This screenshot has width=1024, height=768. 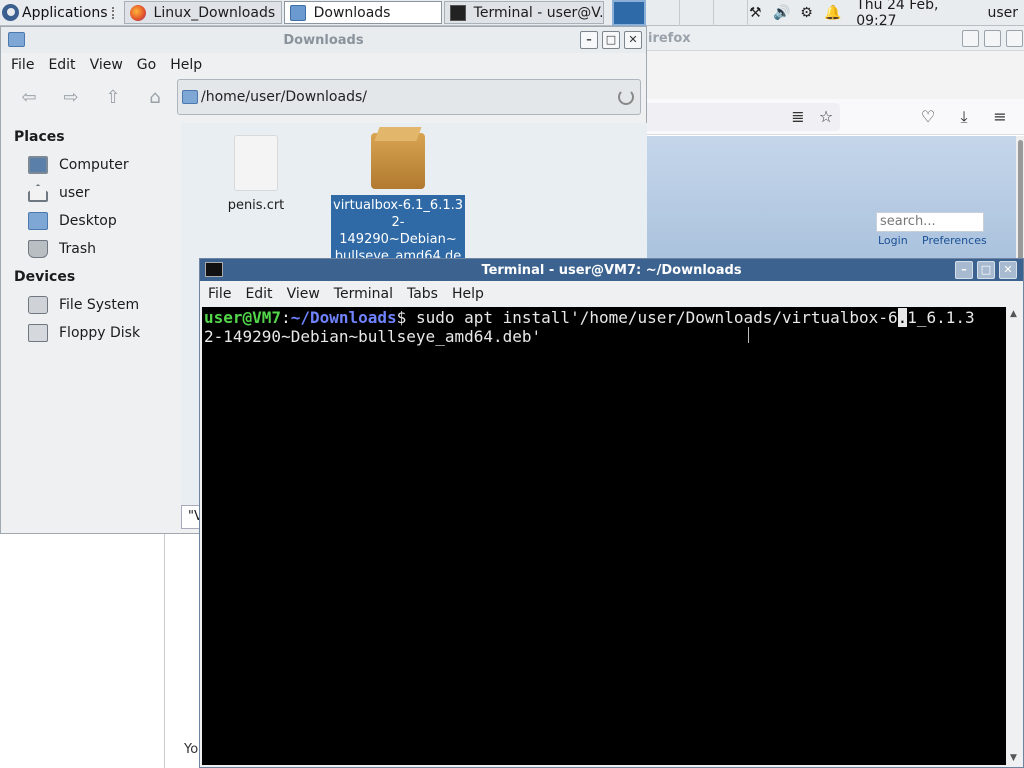 I want to click on sidebar-item-floppy-disk: Floppy Disk, so click(x=90, y=333).